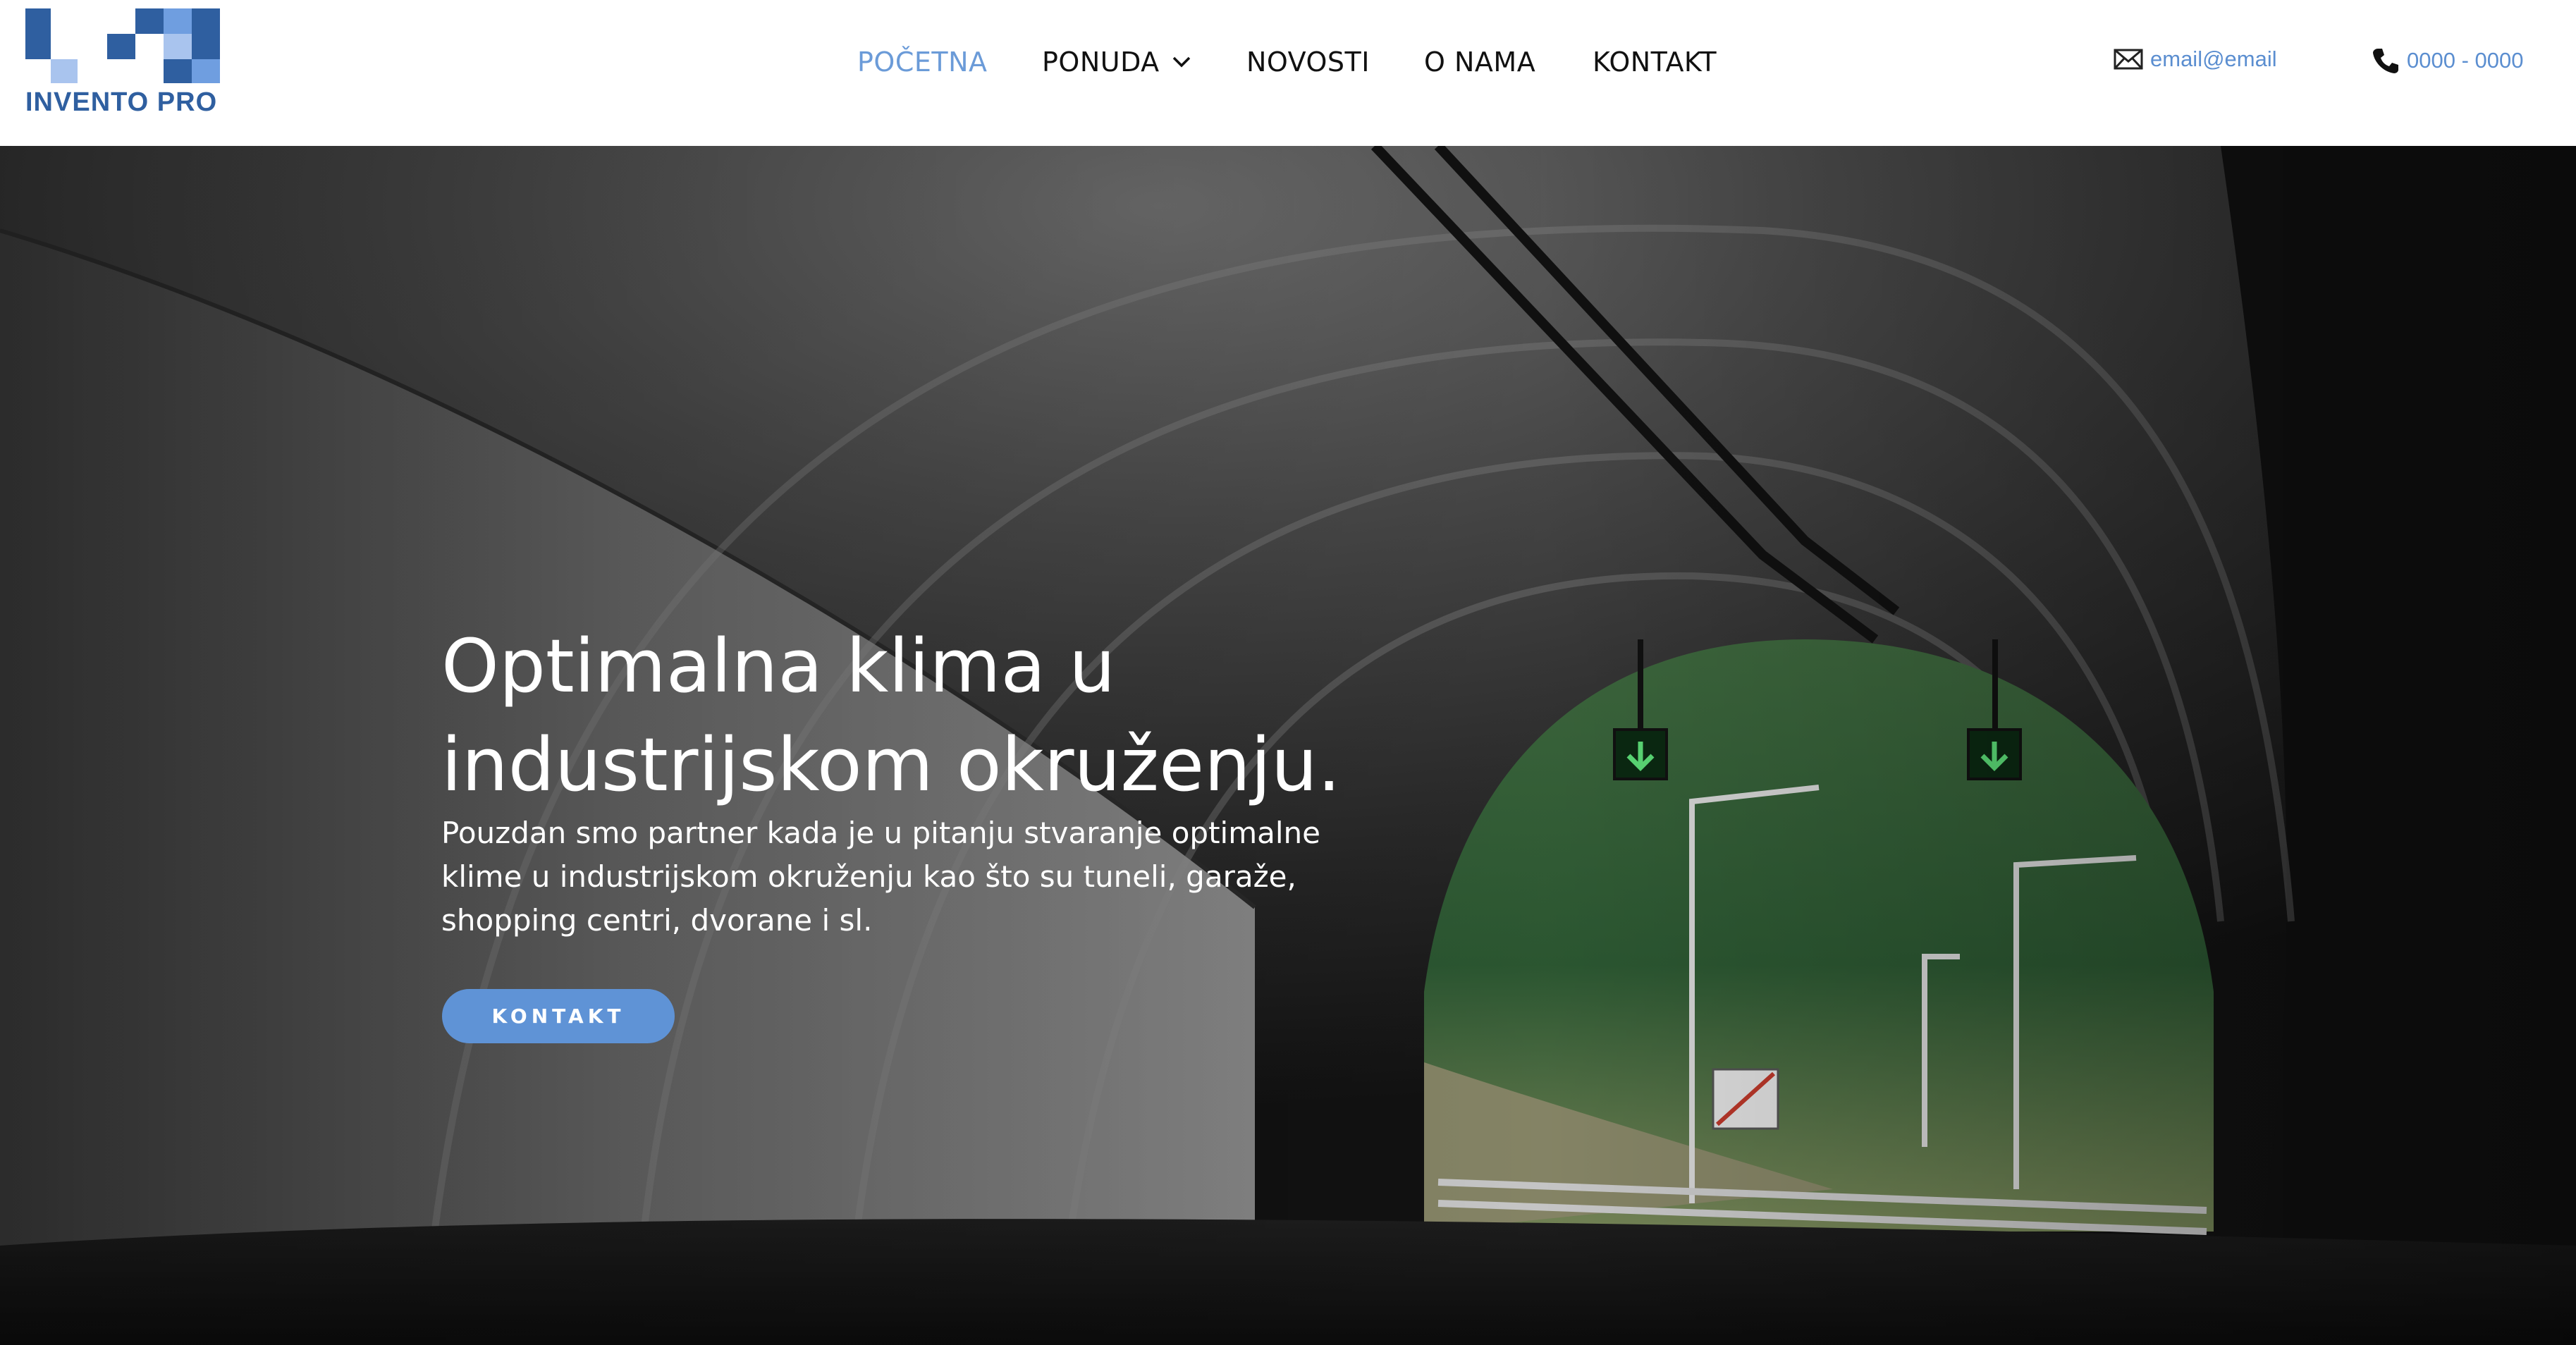  What do you see at coordinates (558, 1016) in the screenshot?
I see `contact-button: KONTAKT` at bounding box center [558, 1016].